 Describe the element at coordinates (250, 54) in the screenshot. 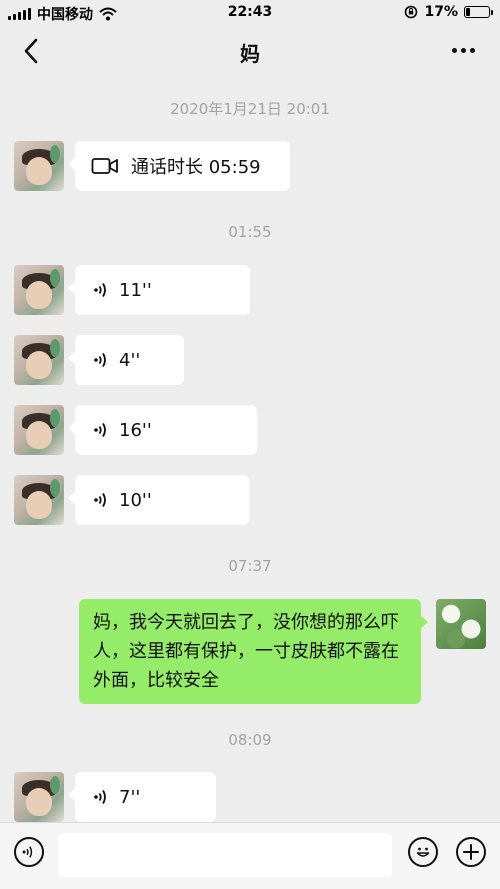

I see `chat-title: 妈` at that location.